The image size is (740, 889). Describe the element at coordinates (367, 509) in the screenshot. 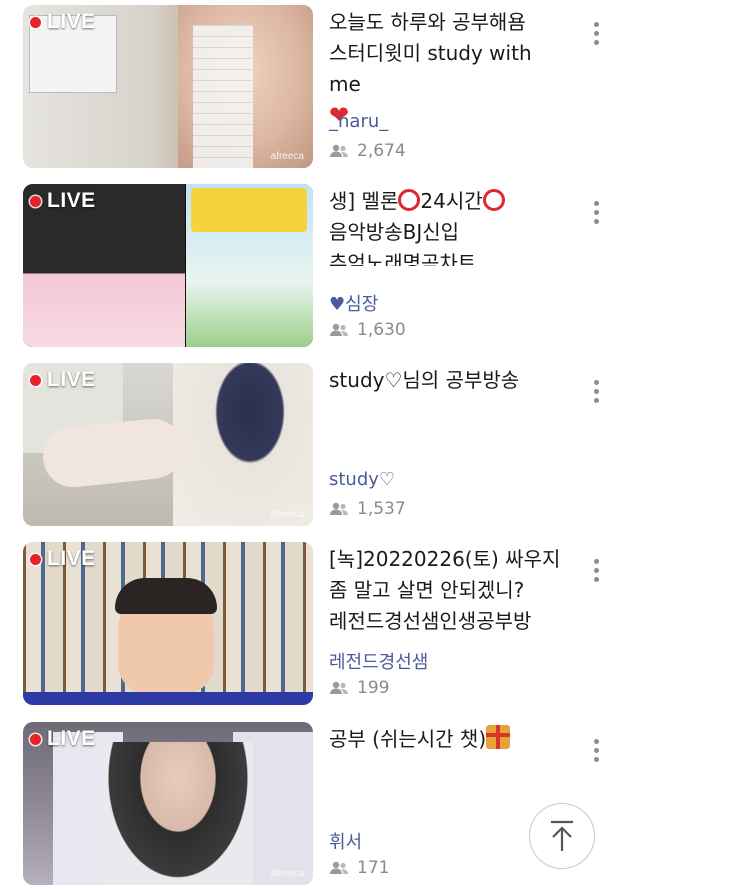

I see `viewer-count: 1,537` at that location.